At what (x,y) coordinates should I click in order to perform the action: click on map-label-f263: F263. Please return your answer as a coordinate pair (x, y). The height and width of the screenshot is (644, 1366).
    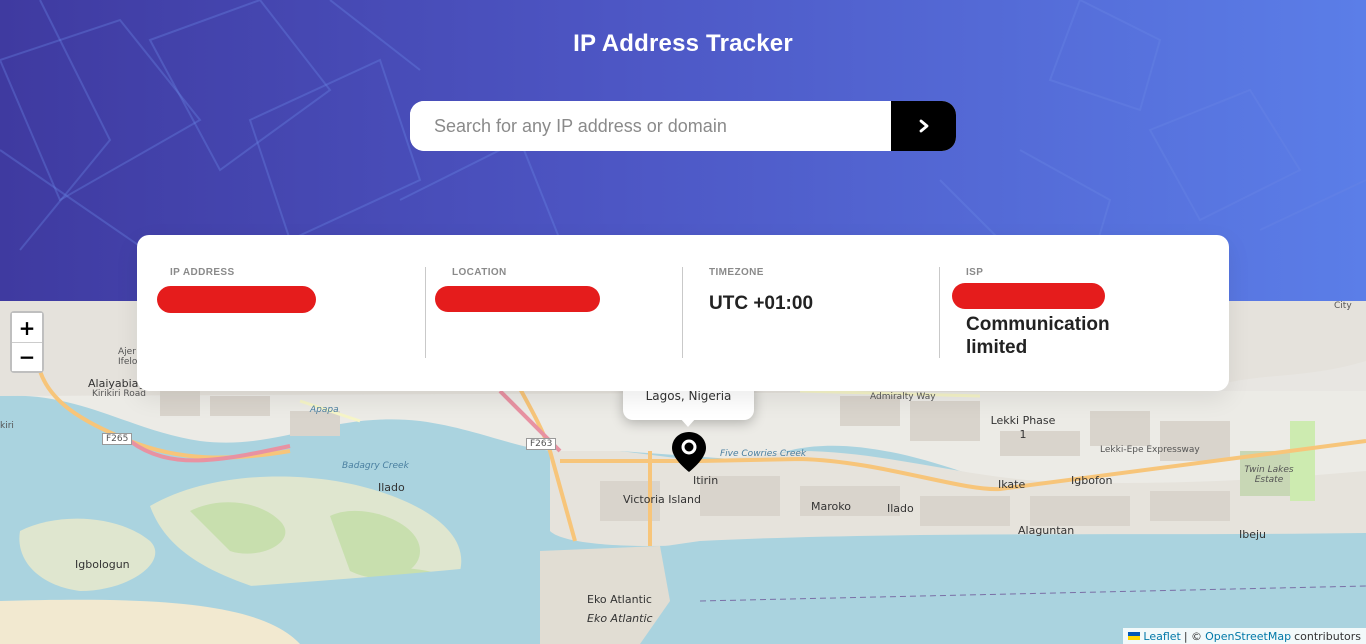
    Looking at the image, I should click on (541, 444).